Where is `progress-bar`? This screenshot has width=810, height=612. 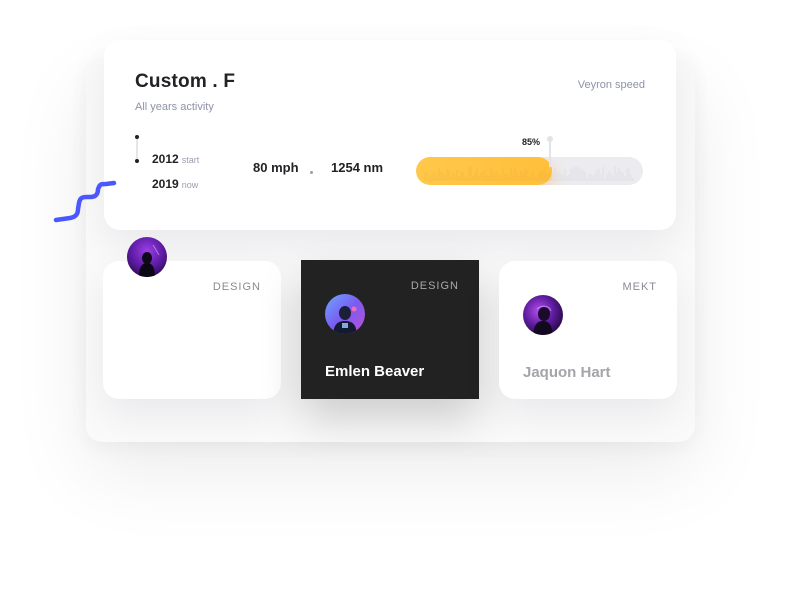
progress-bar is located at coordinates (529, 171).